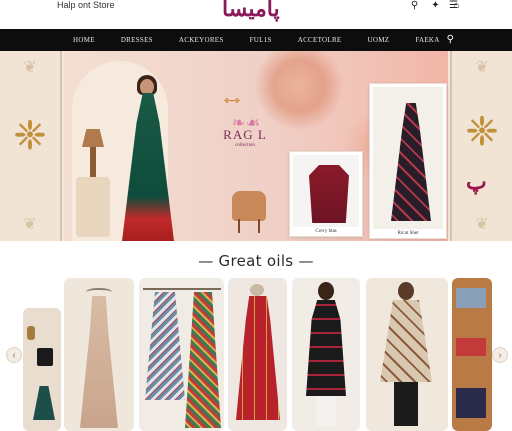 This screenshot has height=431, width=512. What do you see at coordinates (427, 40) in the screenshot?
I see `nav-item-faeka: FAEKA` at bounding box center [427, 40].